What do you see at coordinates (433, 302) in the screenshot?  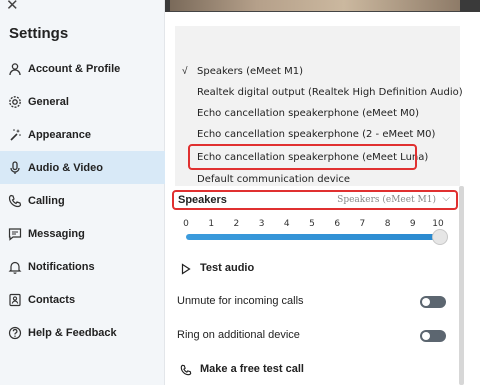 I see `unmute-incoming-toggle` at bounding box center [433, 302].